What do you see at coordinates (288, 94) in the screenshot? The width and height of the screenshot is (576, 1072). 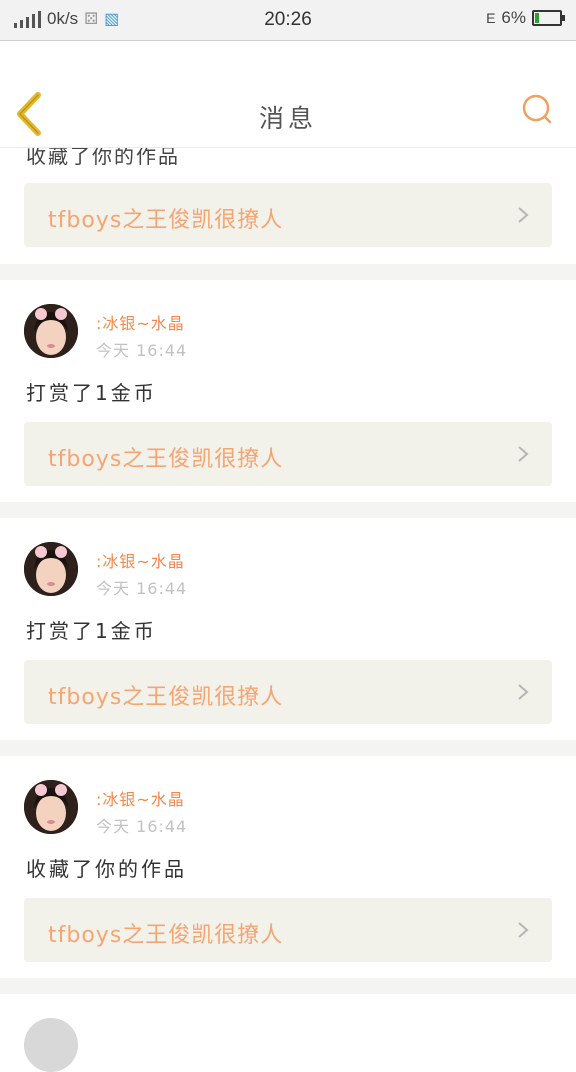 I see `nav-bar: 消息` at bounding box center [288, 94].